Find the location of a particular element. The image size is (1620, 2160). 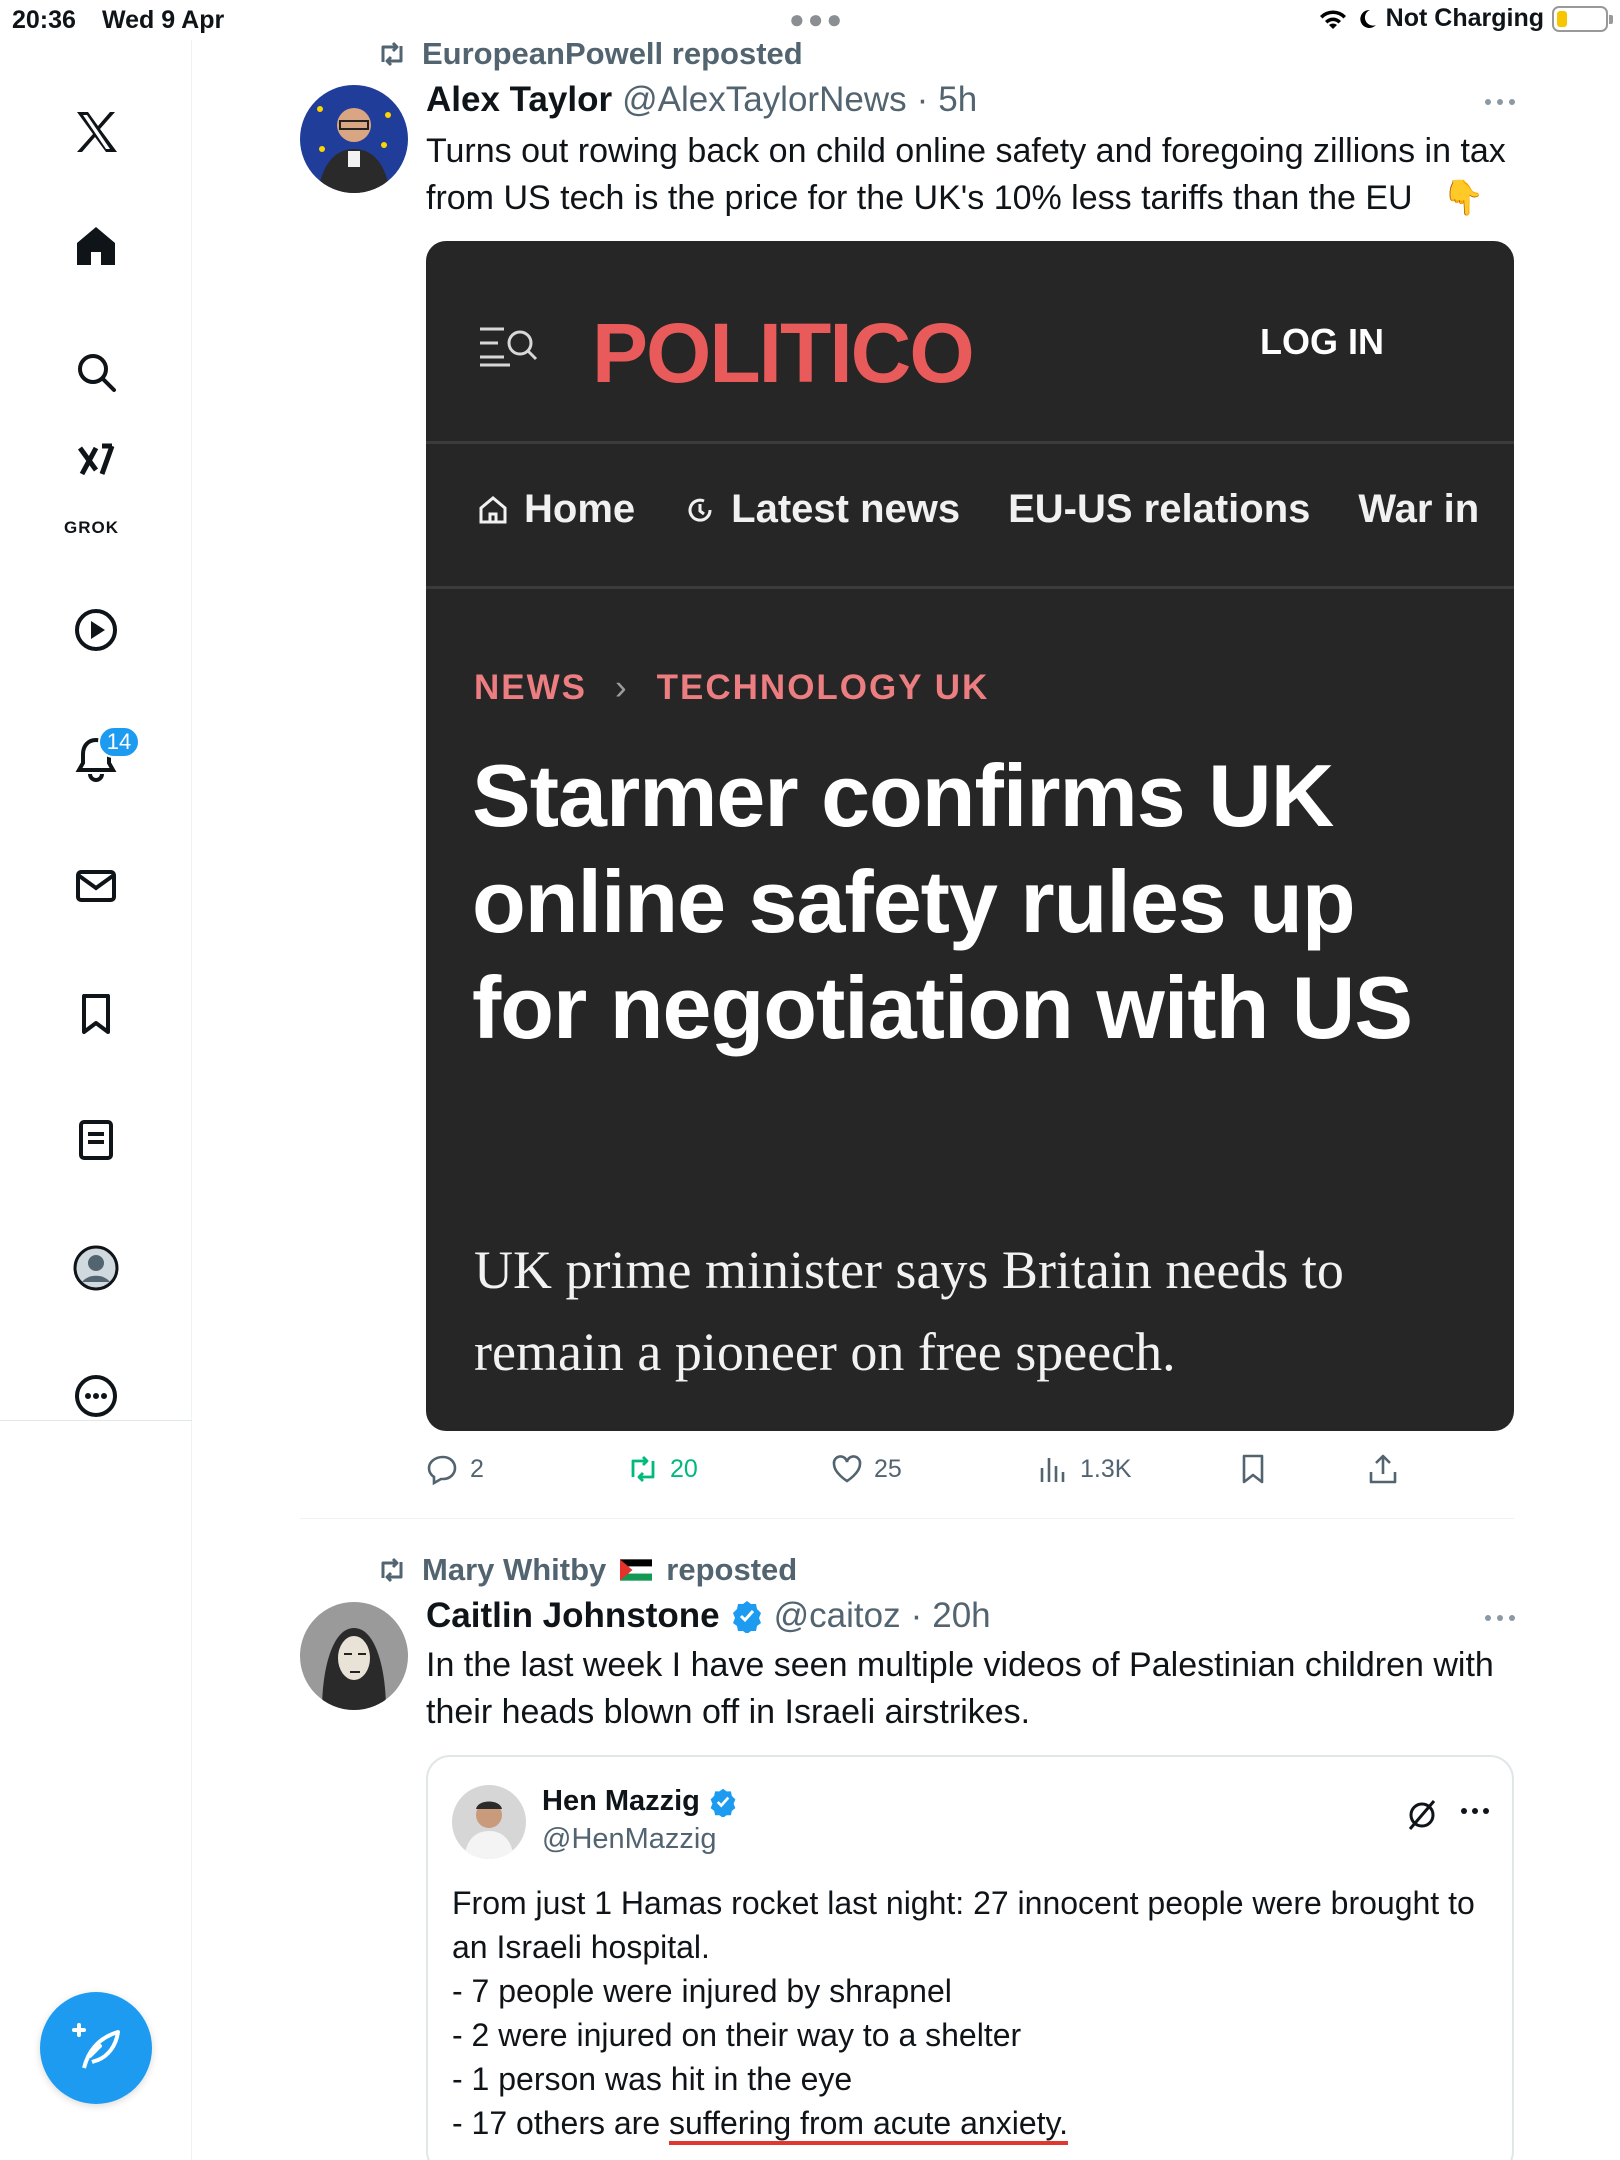

quoted-text-line: - 7 people were injured by shrapnel is located at coordinates (702, 1991).